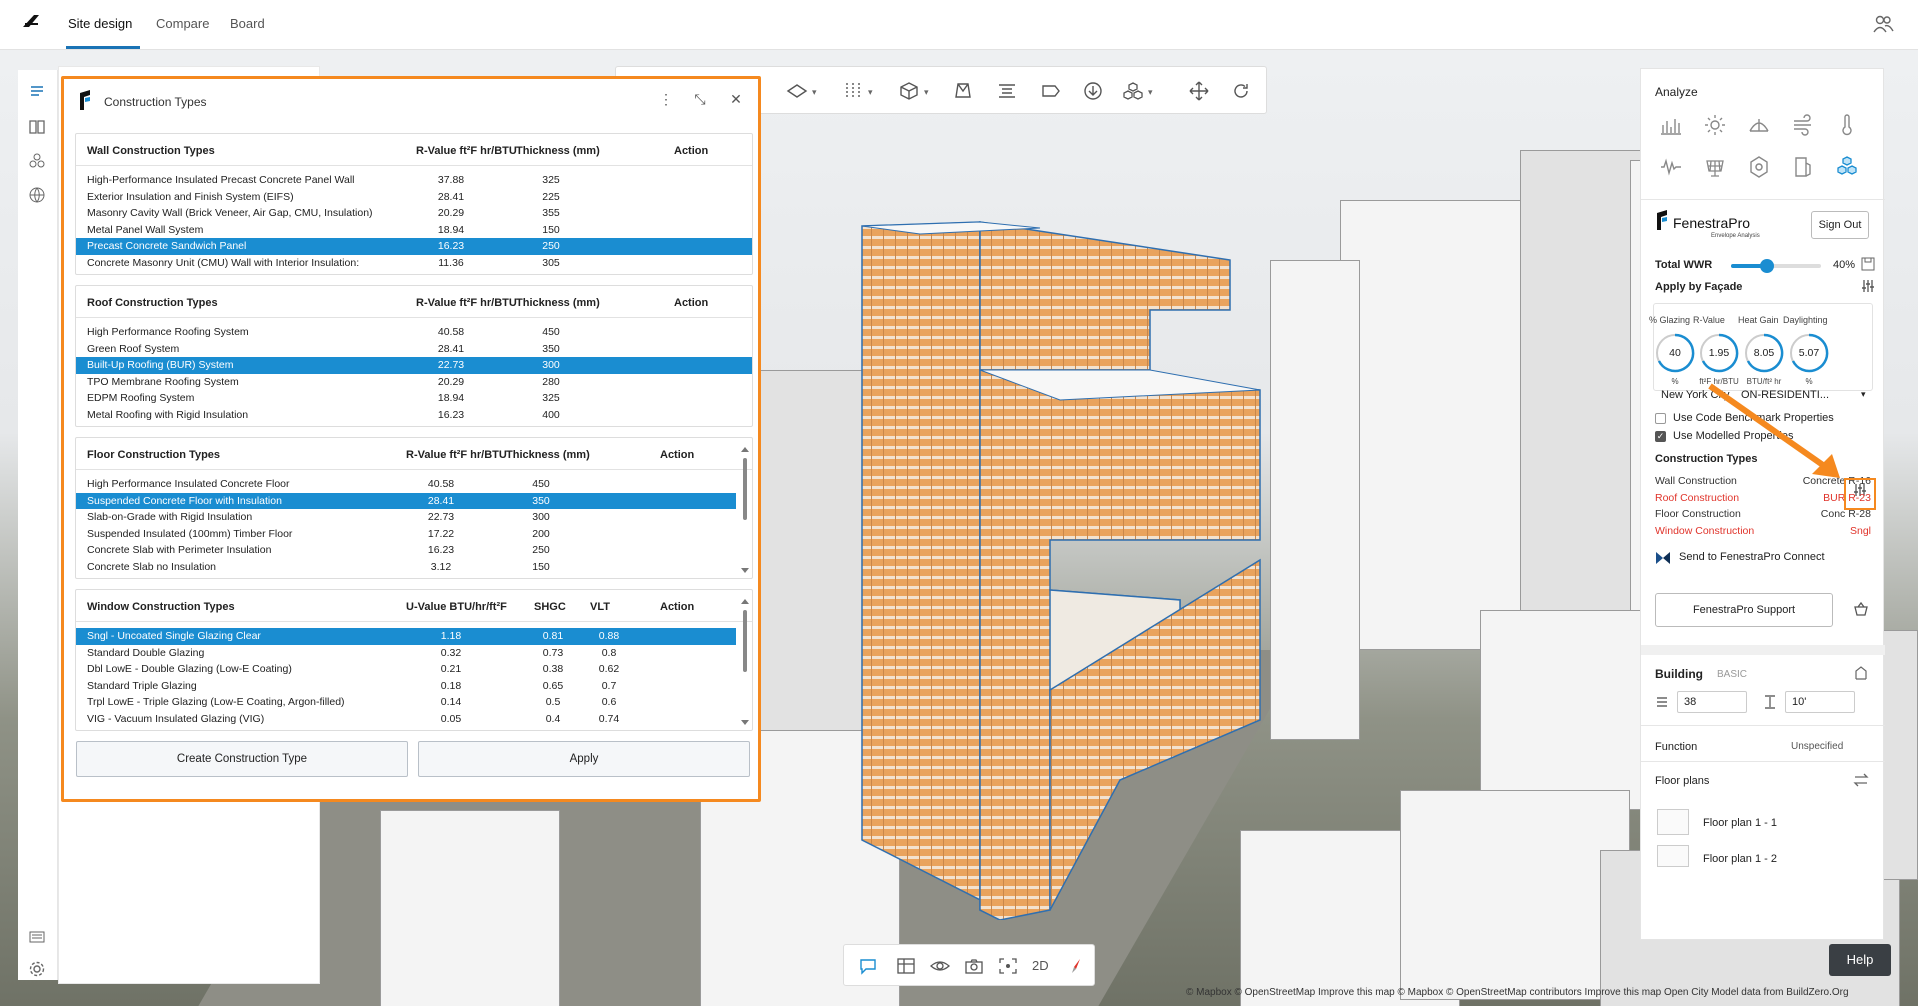 The image size is (1918, 1006). I want to click on split-icon, so click(853, 91).